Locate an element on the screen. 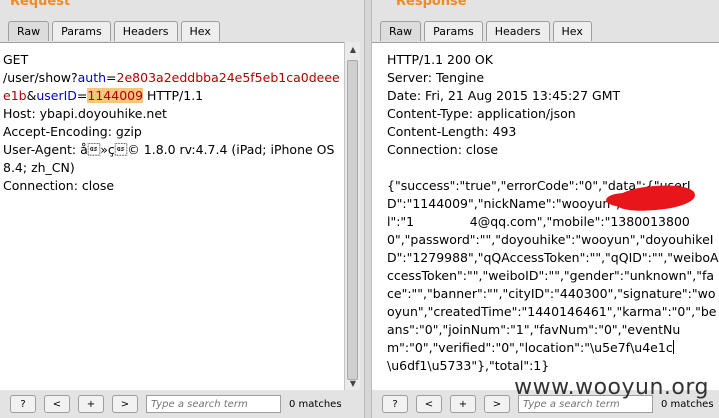 The image size is (719, 418). response-tab-hex: Hex is located at coordinates (572, 31).